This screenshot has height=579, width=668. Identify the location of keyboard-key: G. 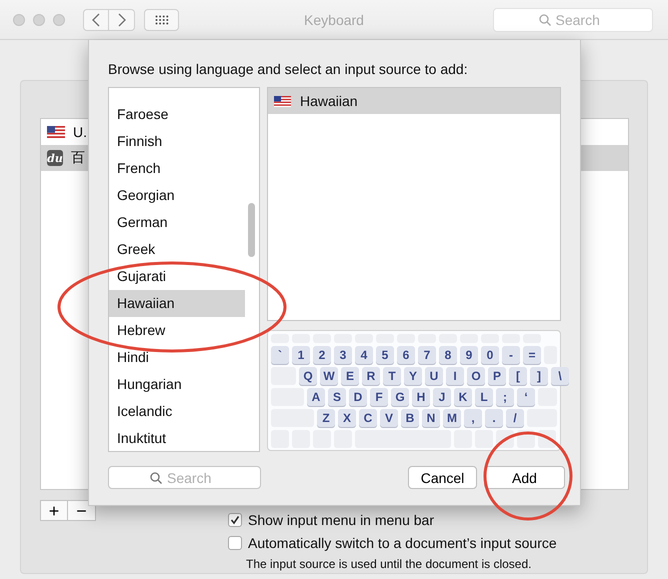
(400, 397).